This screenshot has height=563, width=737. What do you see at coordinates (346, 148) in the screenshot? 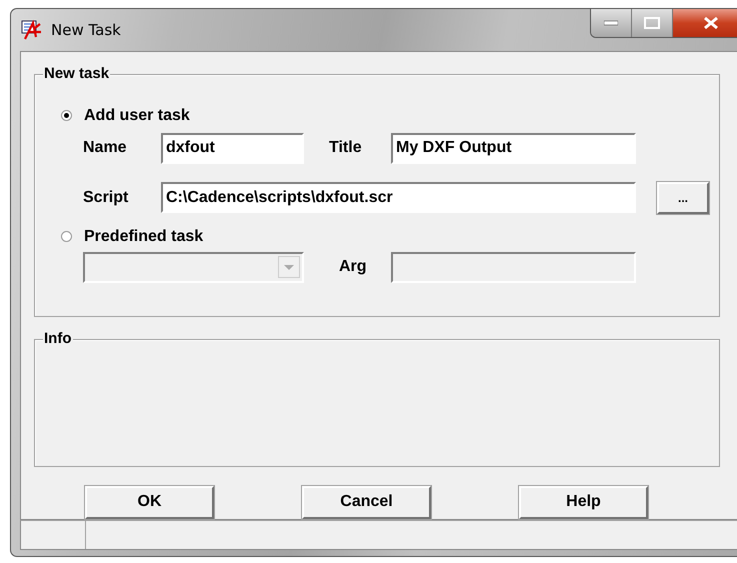
I see `field-label: Title` at bounding box center [346, 148].